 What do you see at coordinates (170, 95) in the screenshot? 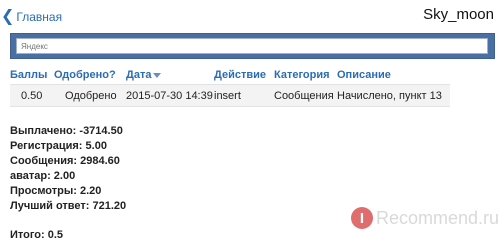
I see `cell-date: 2015-07-30 14:39` at bounding box center [170, 95].